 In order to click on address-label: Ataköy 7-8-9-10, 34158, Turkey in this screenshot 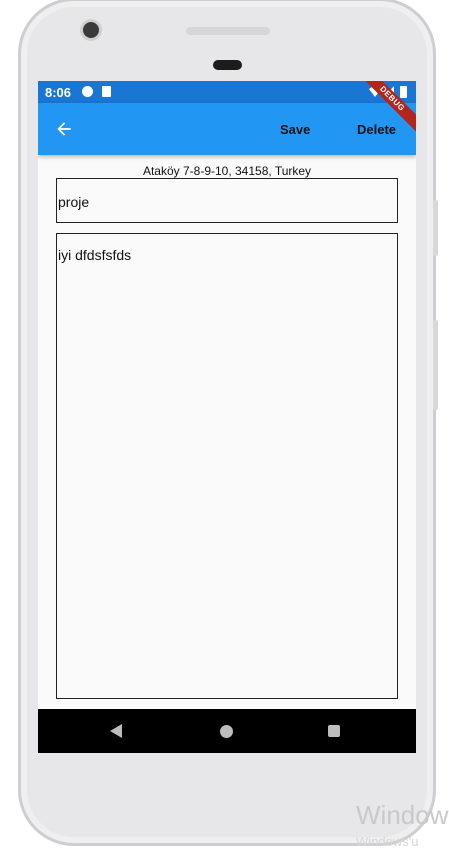, I will do `click(227, 171)`.